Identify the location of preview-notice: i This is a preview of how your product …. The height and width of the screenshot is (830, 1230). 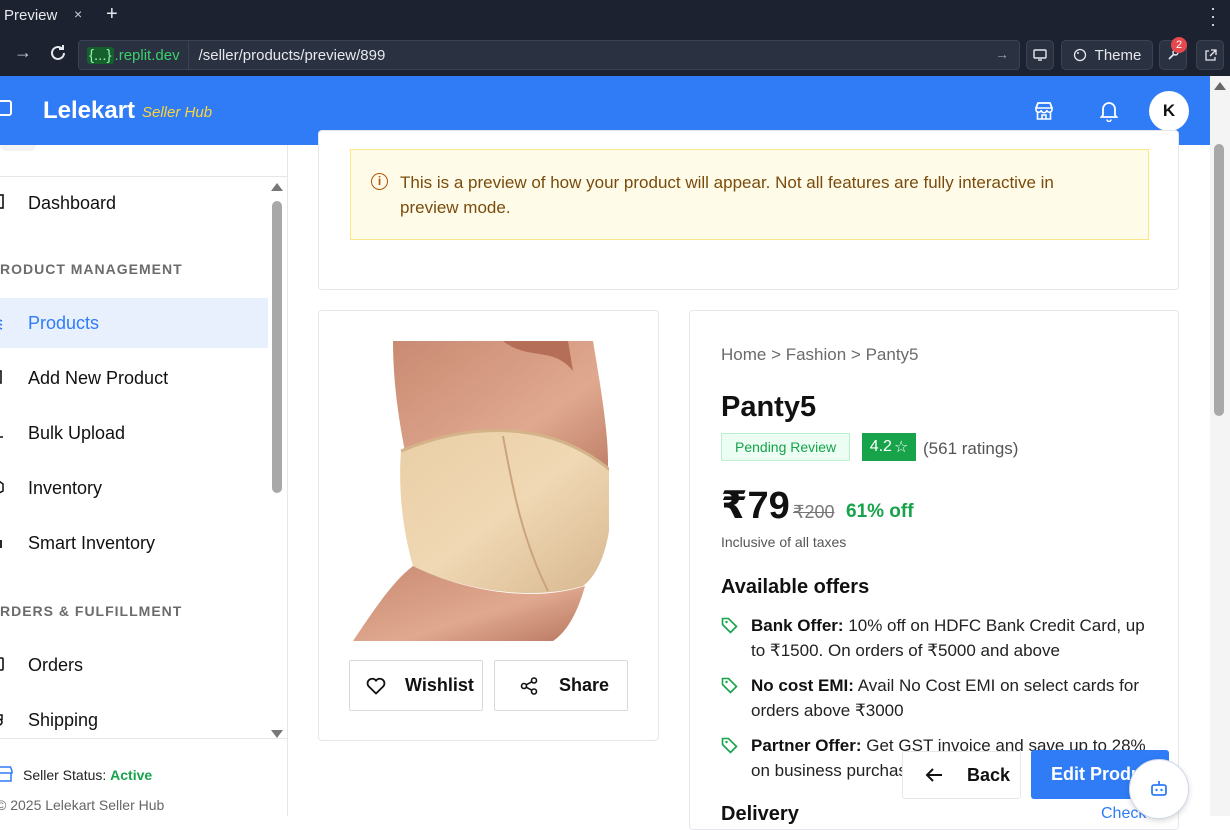
(749, 194).